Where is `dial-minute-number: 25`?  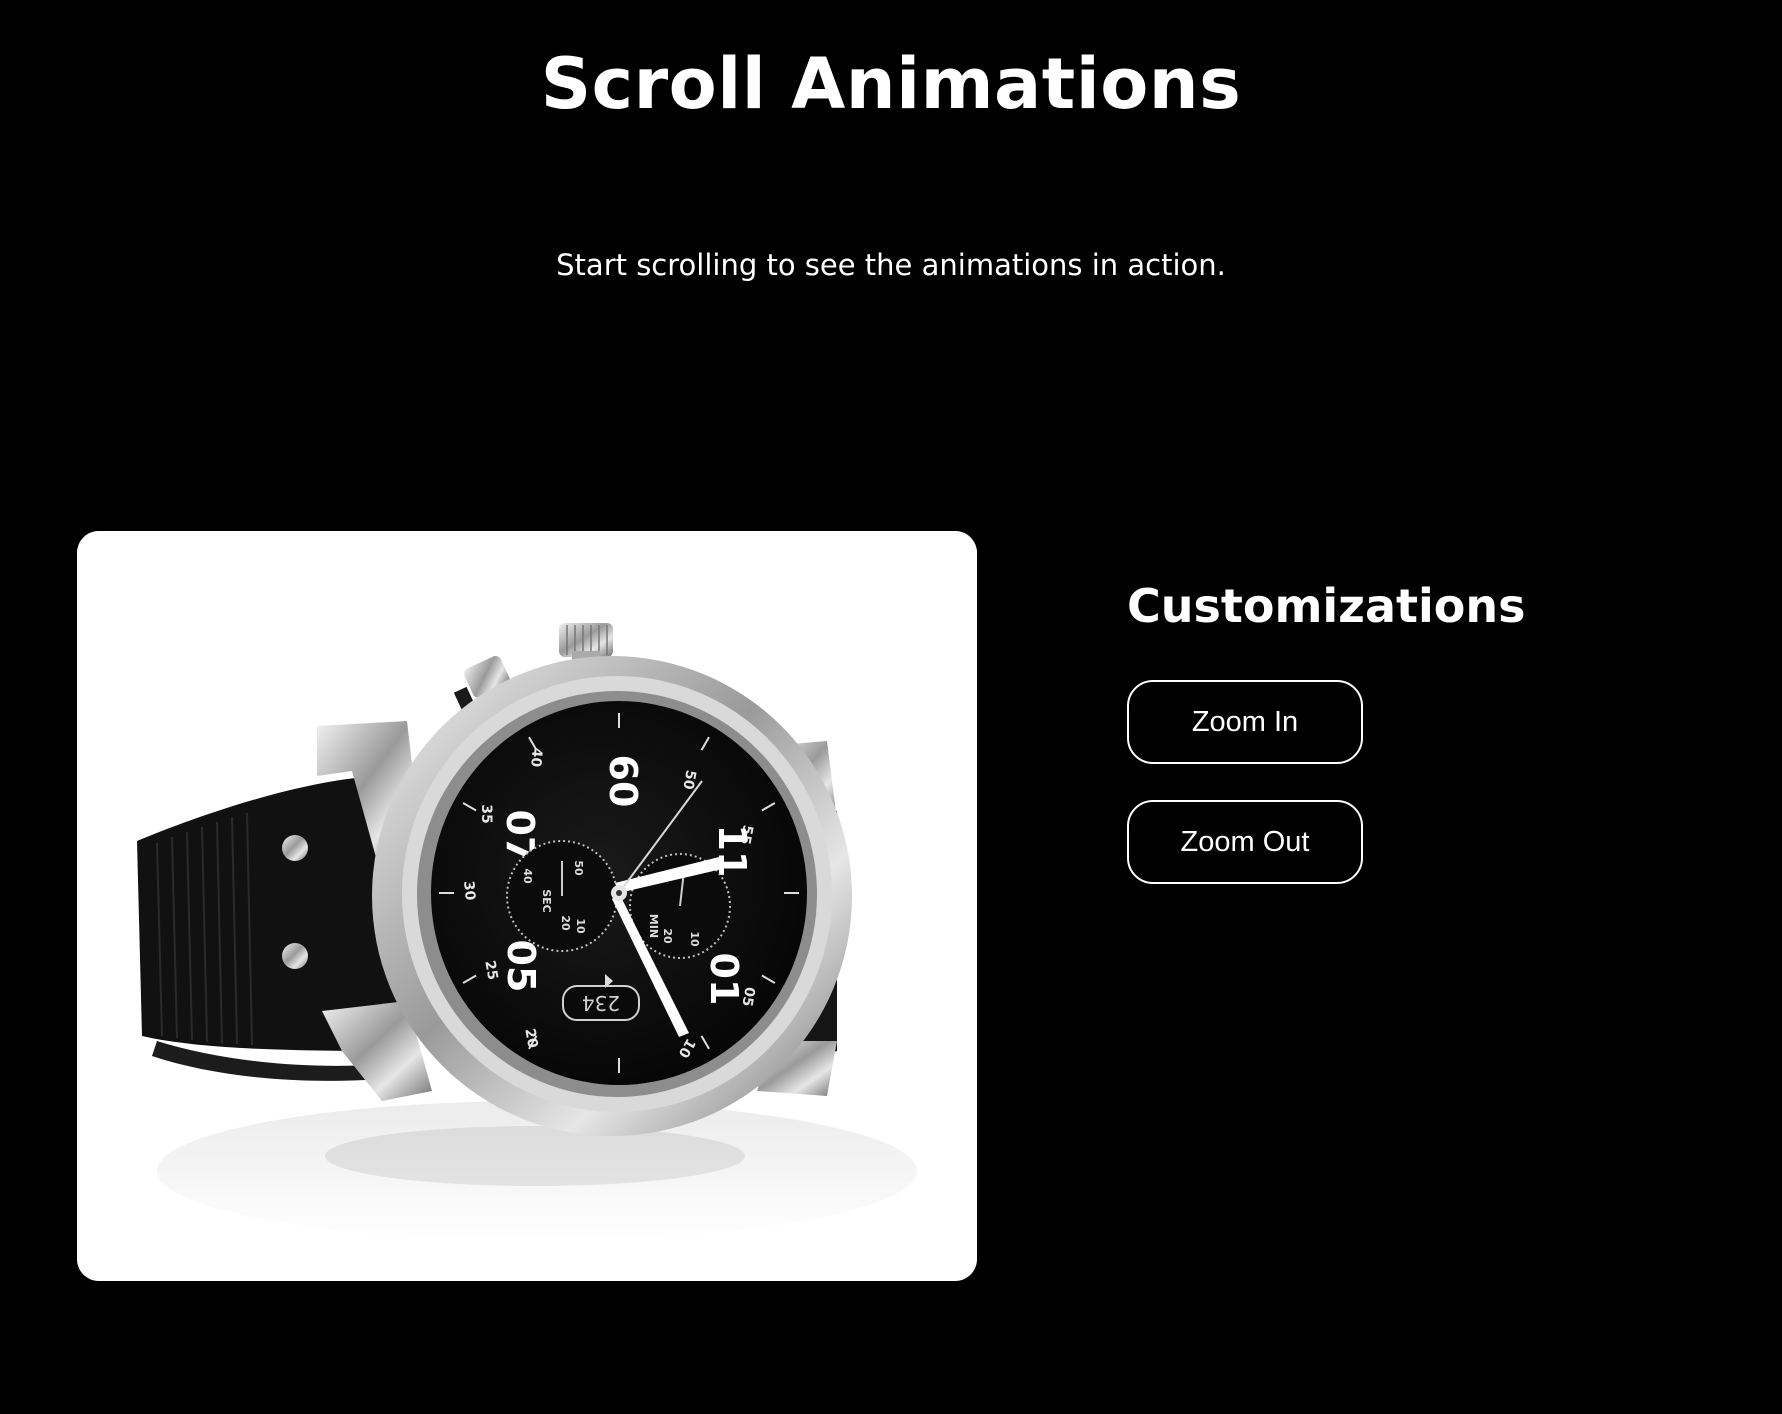
dial-minute-number: 25 is located at coordinates (490, 970).